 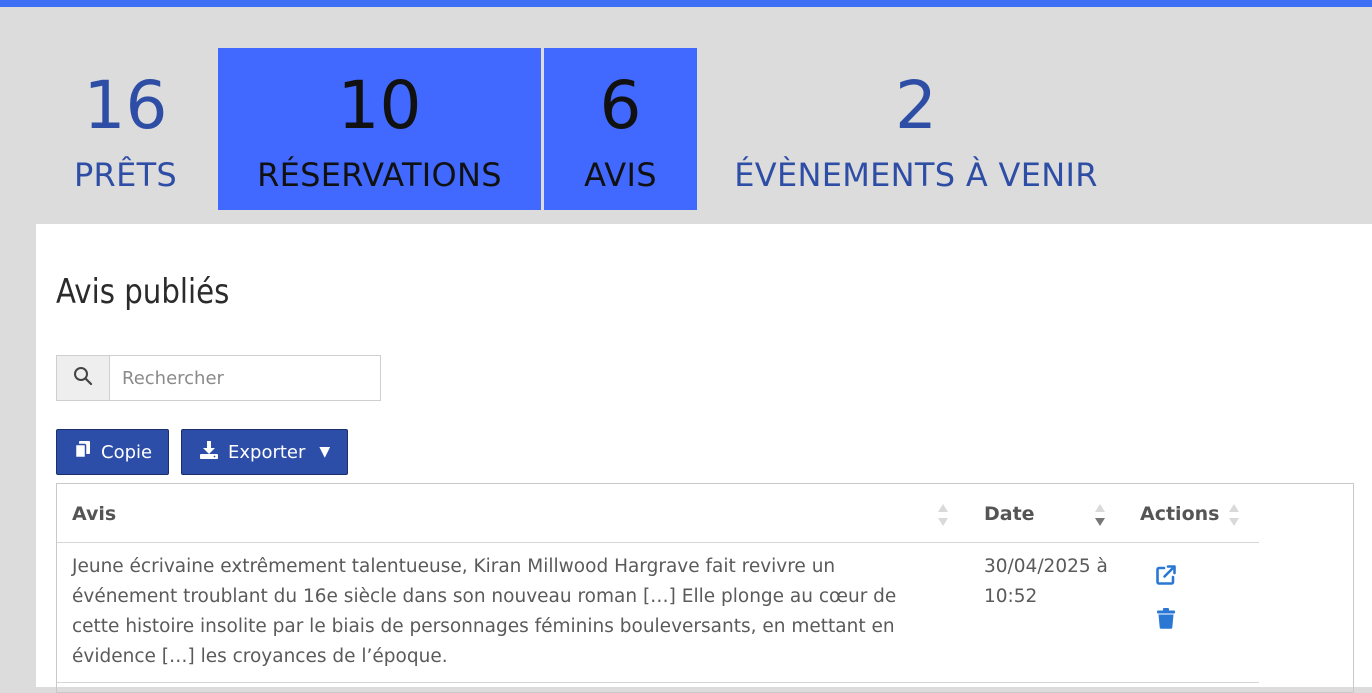 I want to click on stat-tab-evenements: 2 ÉVÈNEMENTS À VENIR, so click(x=916, y=129).